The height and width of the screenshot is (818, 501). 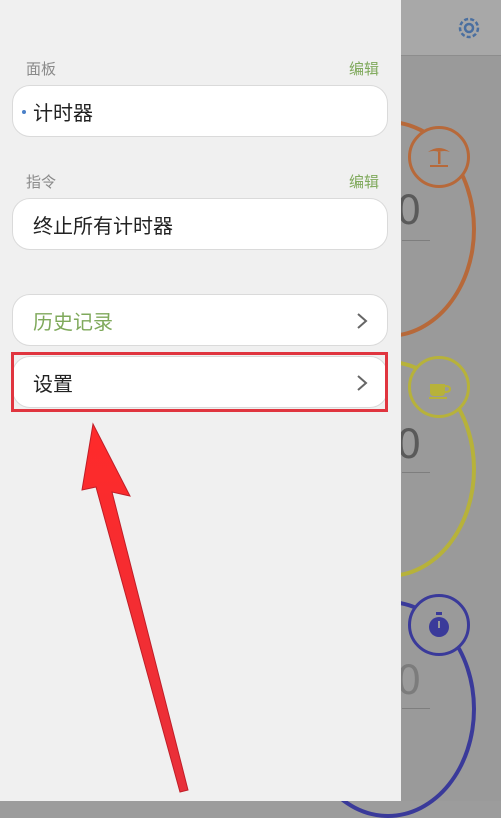 I want to click on bullet-dot, so click(x=24, y=112).